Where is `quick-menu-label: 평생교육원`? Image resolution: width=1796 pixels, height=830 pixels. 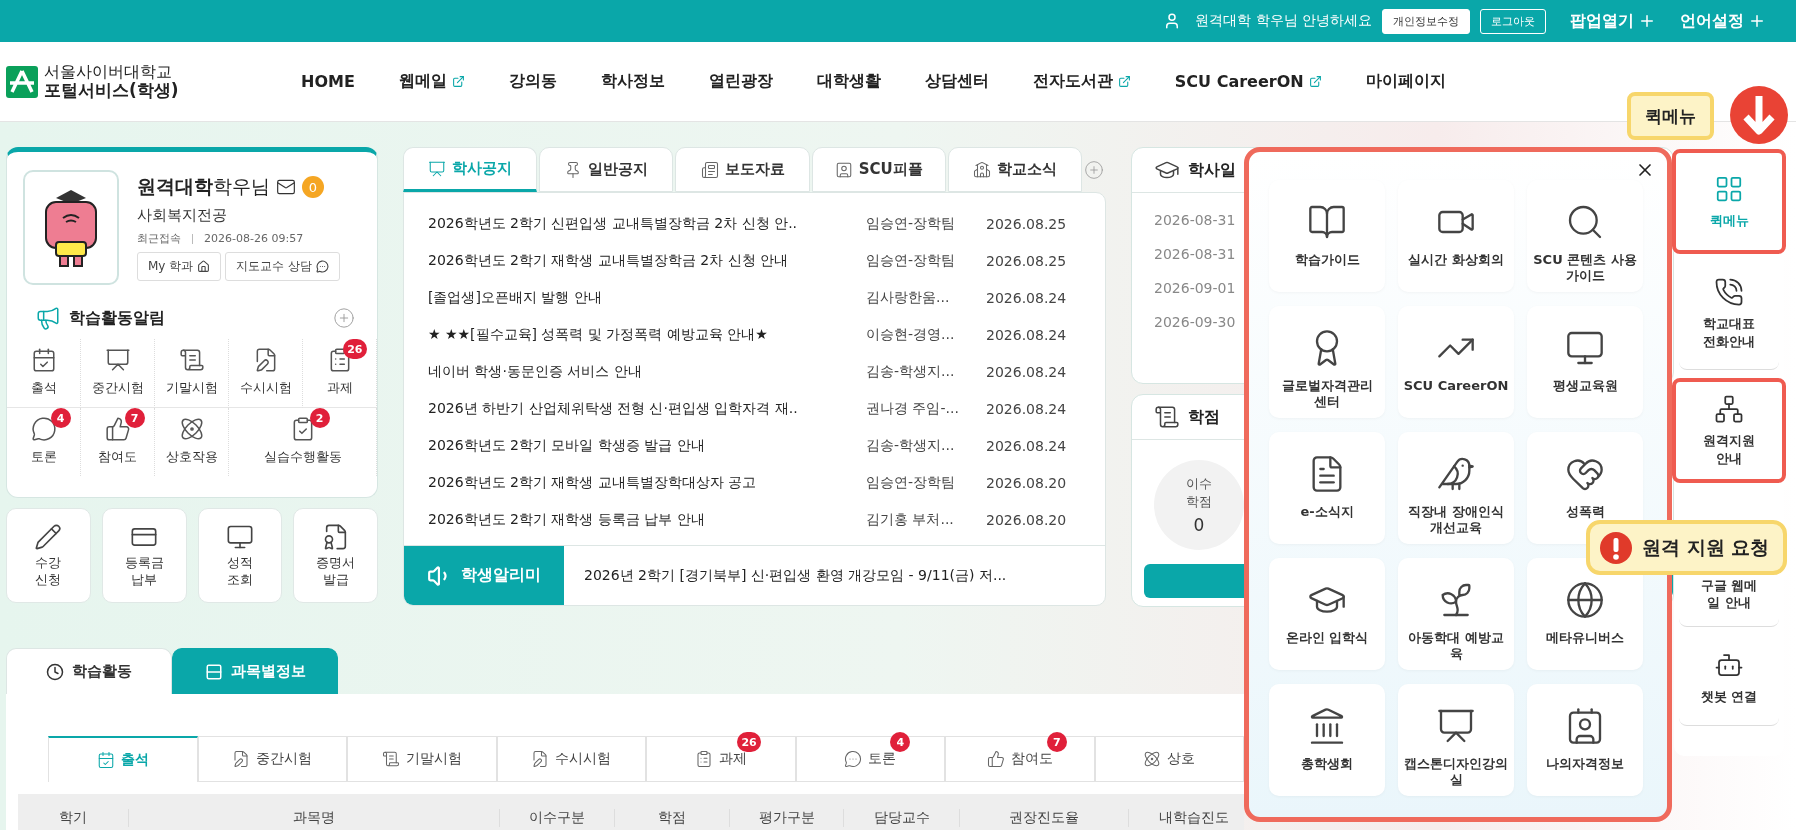
quick-menu-label: 평생교육원 is located at coordinates (1585, 386).